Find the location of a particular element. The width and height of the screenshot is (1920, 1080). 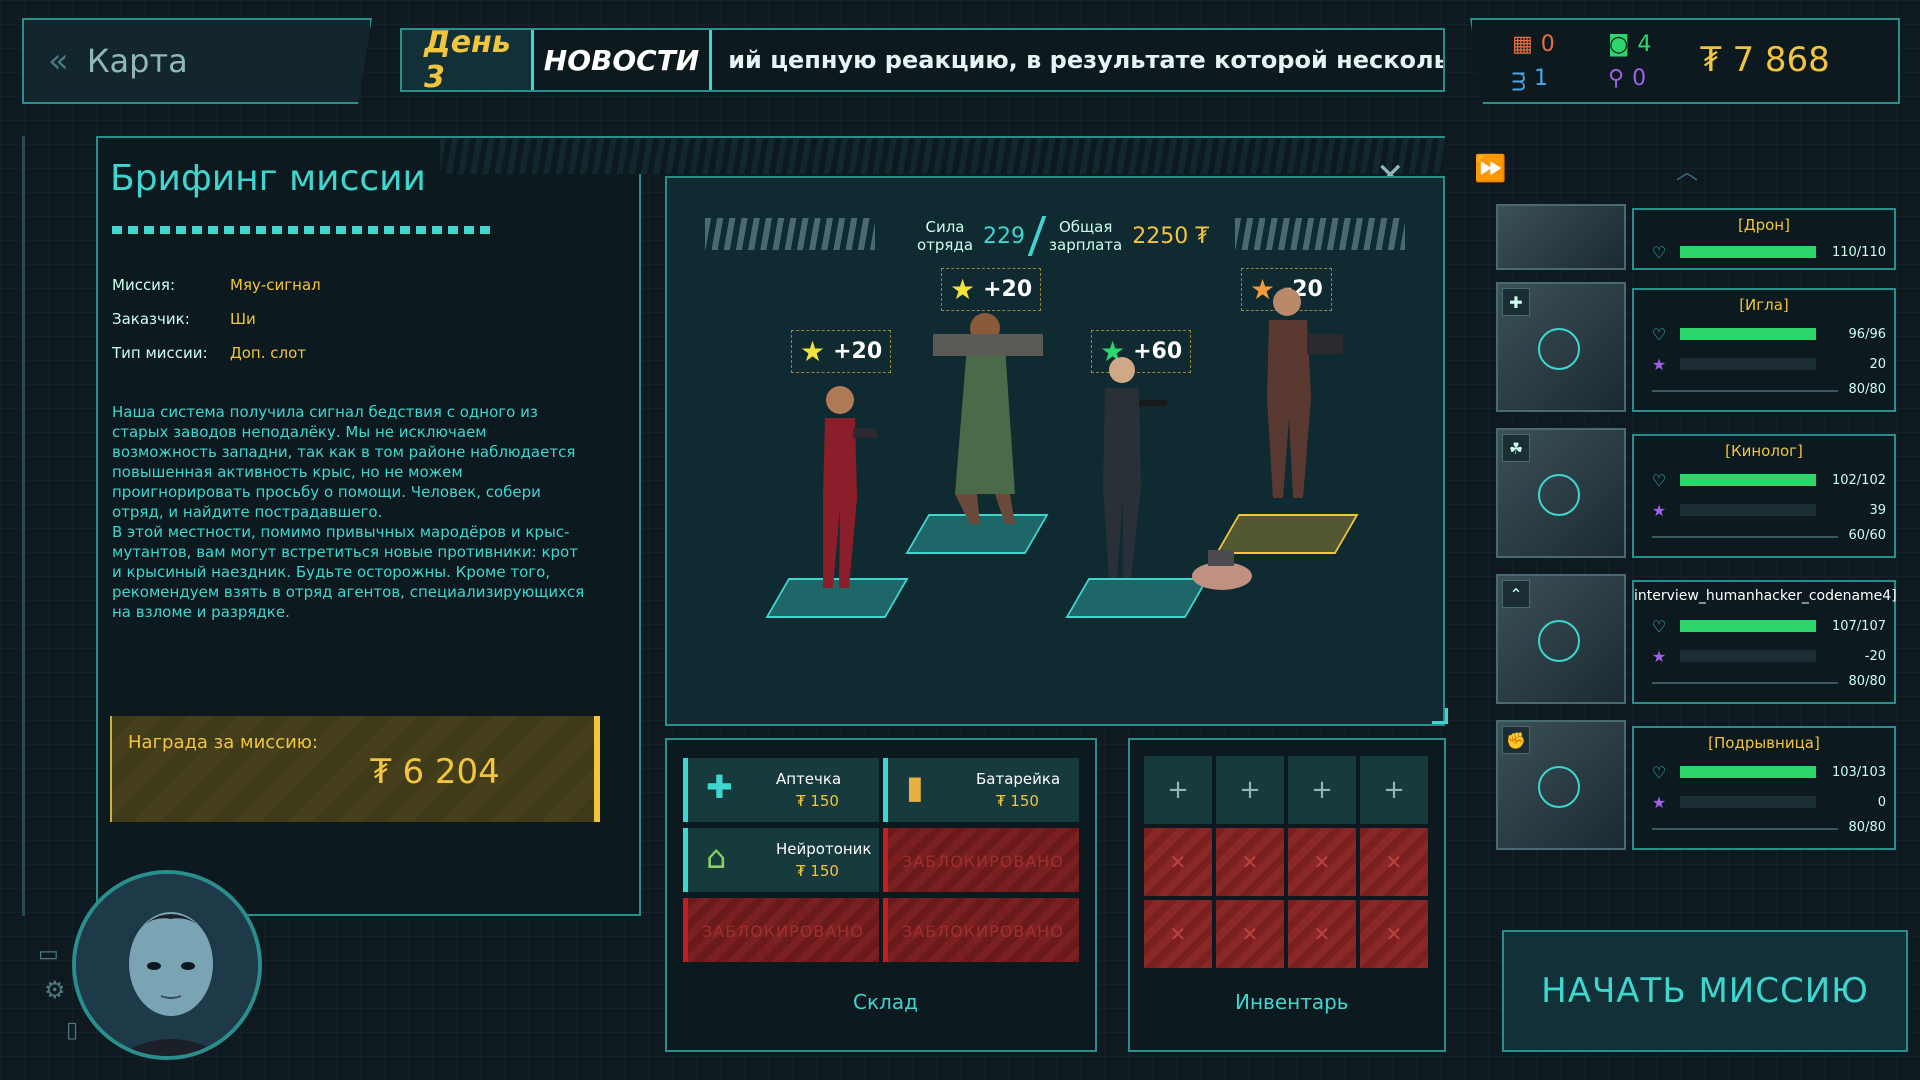

resource-4: ⚲ 0 is located at coordinates (1627, 78).